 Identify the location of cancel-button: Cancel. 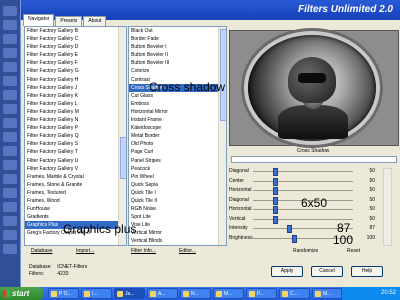
(327, 271).